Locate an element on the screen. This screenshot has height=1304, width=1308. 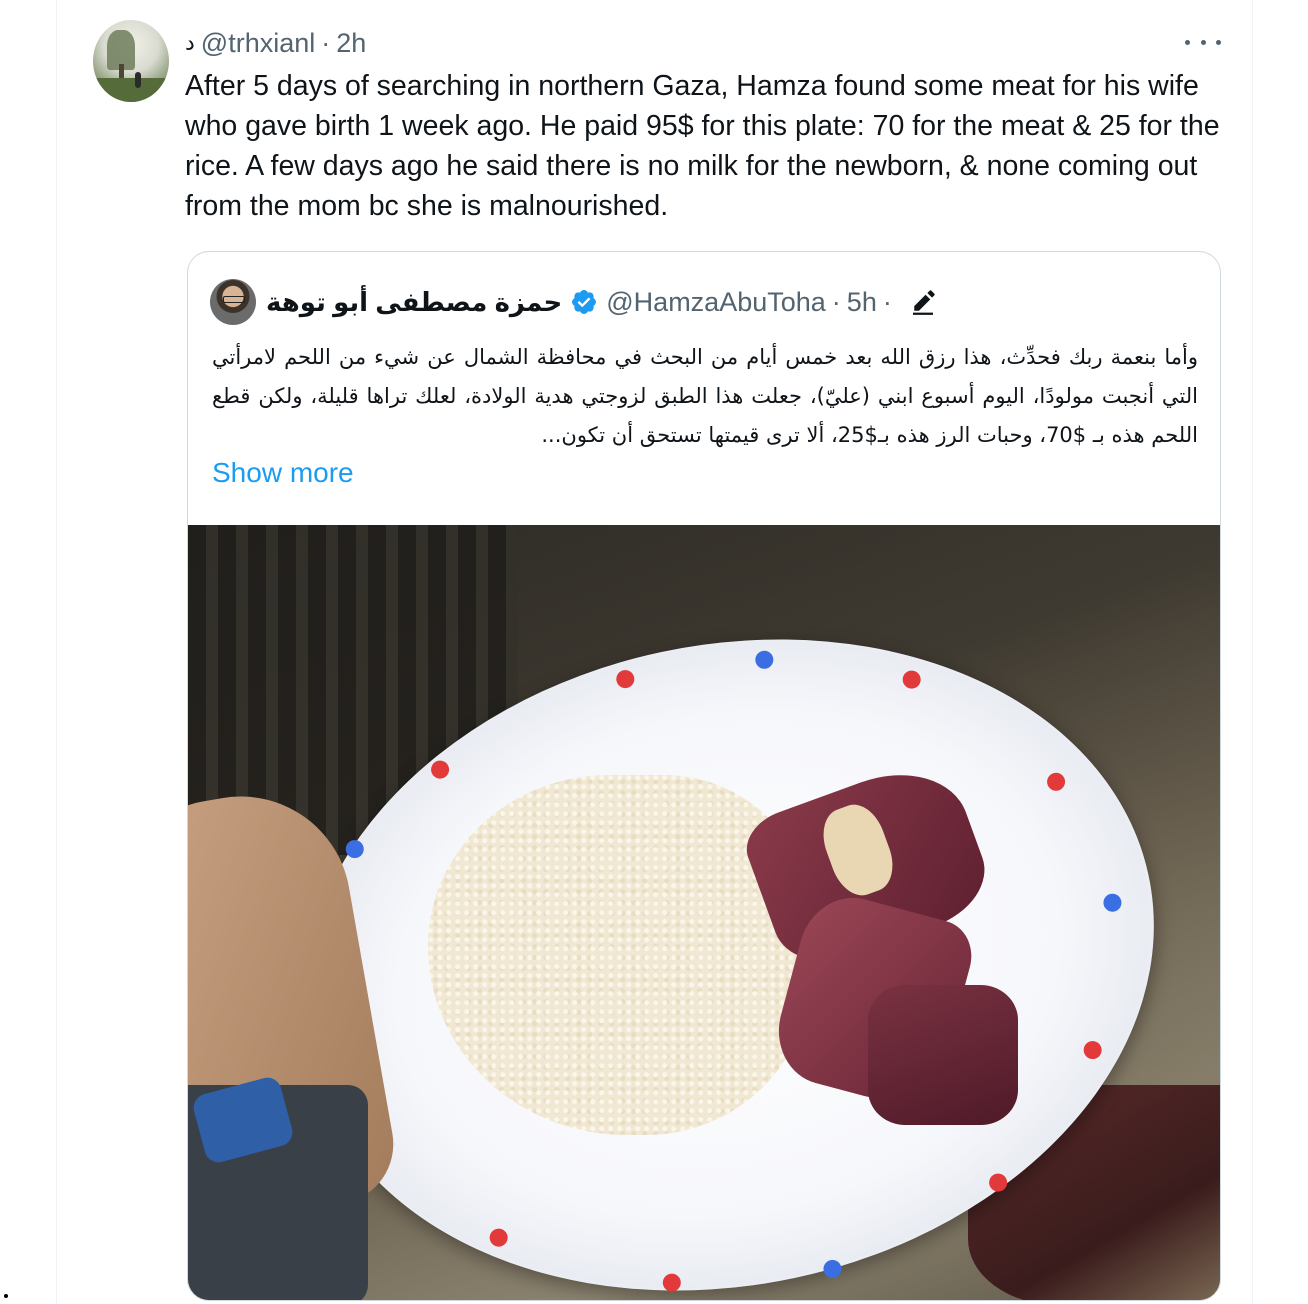
quote-avatar is located at coordinates (233, 302).